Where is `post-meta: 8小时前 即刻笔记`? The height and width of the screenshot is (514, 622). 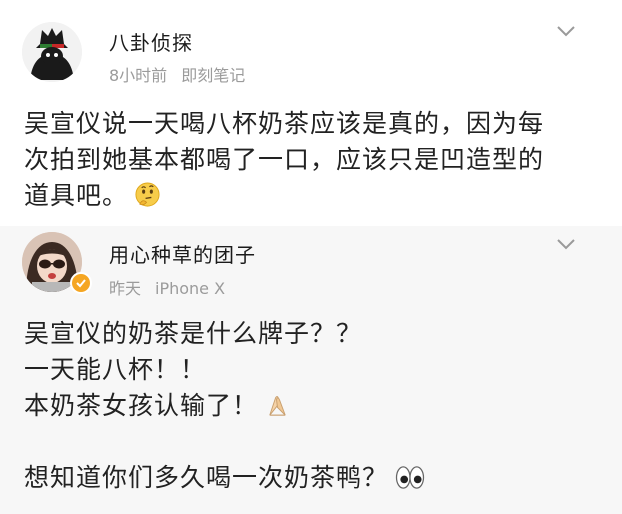
post-meta: 8小时前 即刻笔记 is located at coordinates (177, 74).